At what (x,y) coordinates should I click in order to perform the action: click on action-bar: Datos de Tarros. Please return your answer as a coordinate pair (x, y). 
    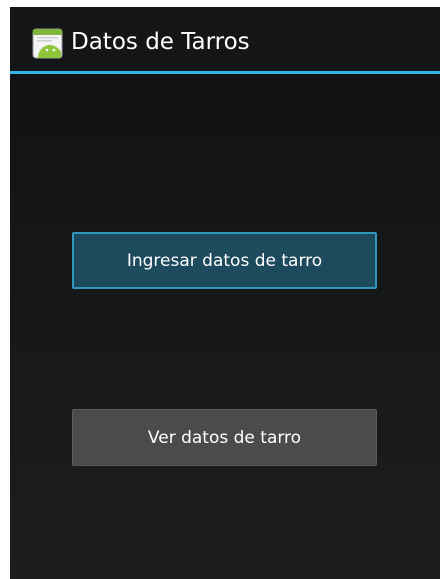
    Looking at the image, I should click on (225, 39).